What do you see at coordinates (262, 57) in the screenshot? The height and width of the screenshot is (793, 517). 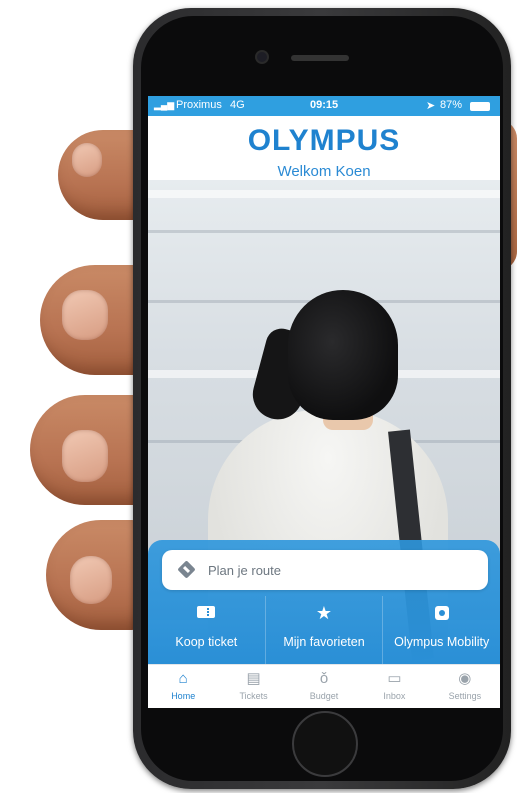 I see `front-camera` at bounding box center [262, 57].